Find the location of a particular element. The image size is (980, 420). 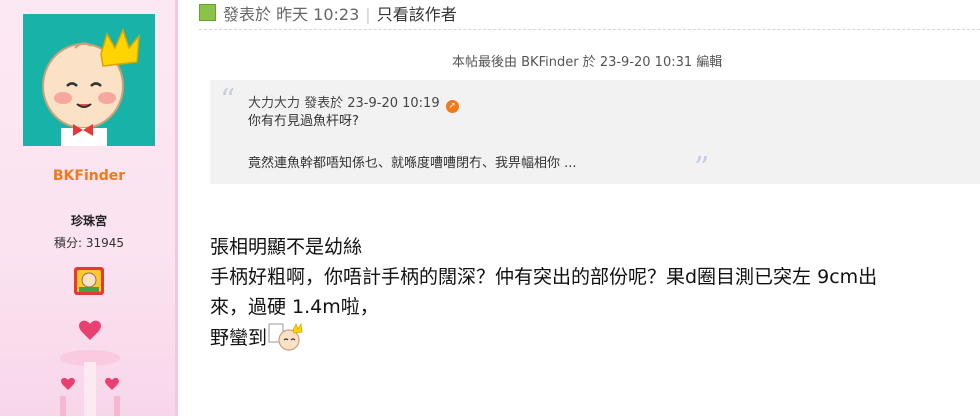

header-divider is located at coordinates (589, 29).